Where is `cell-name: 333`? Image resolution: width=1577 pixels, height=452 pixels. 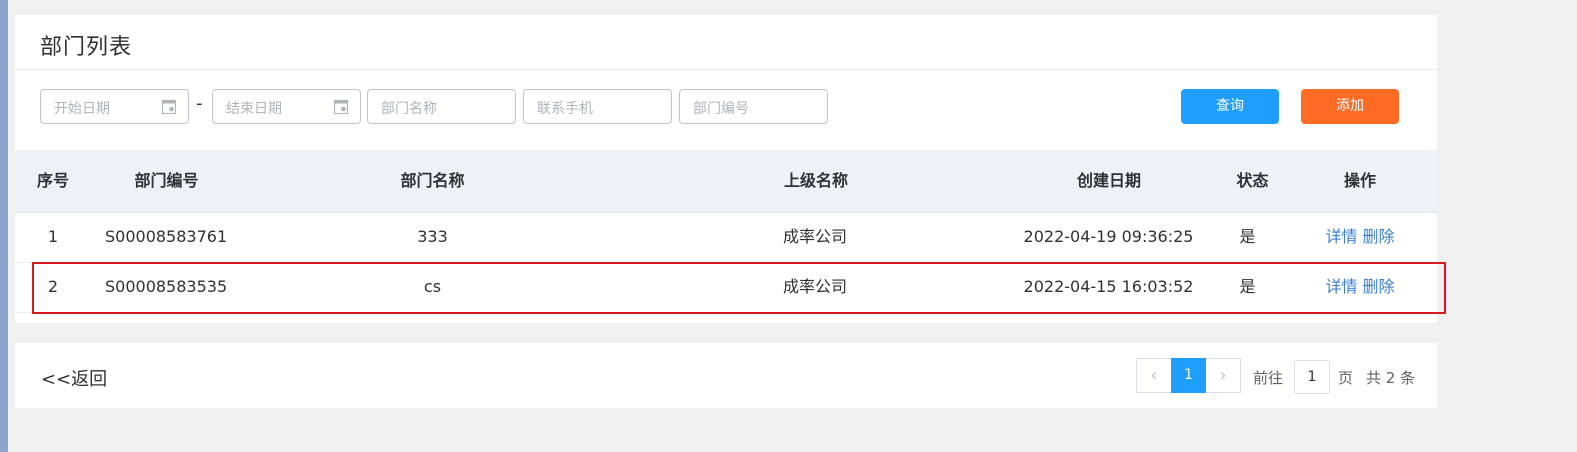 cell-name: 333 is located at coordinates (432, 236).